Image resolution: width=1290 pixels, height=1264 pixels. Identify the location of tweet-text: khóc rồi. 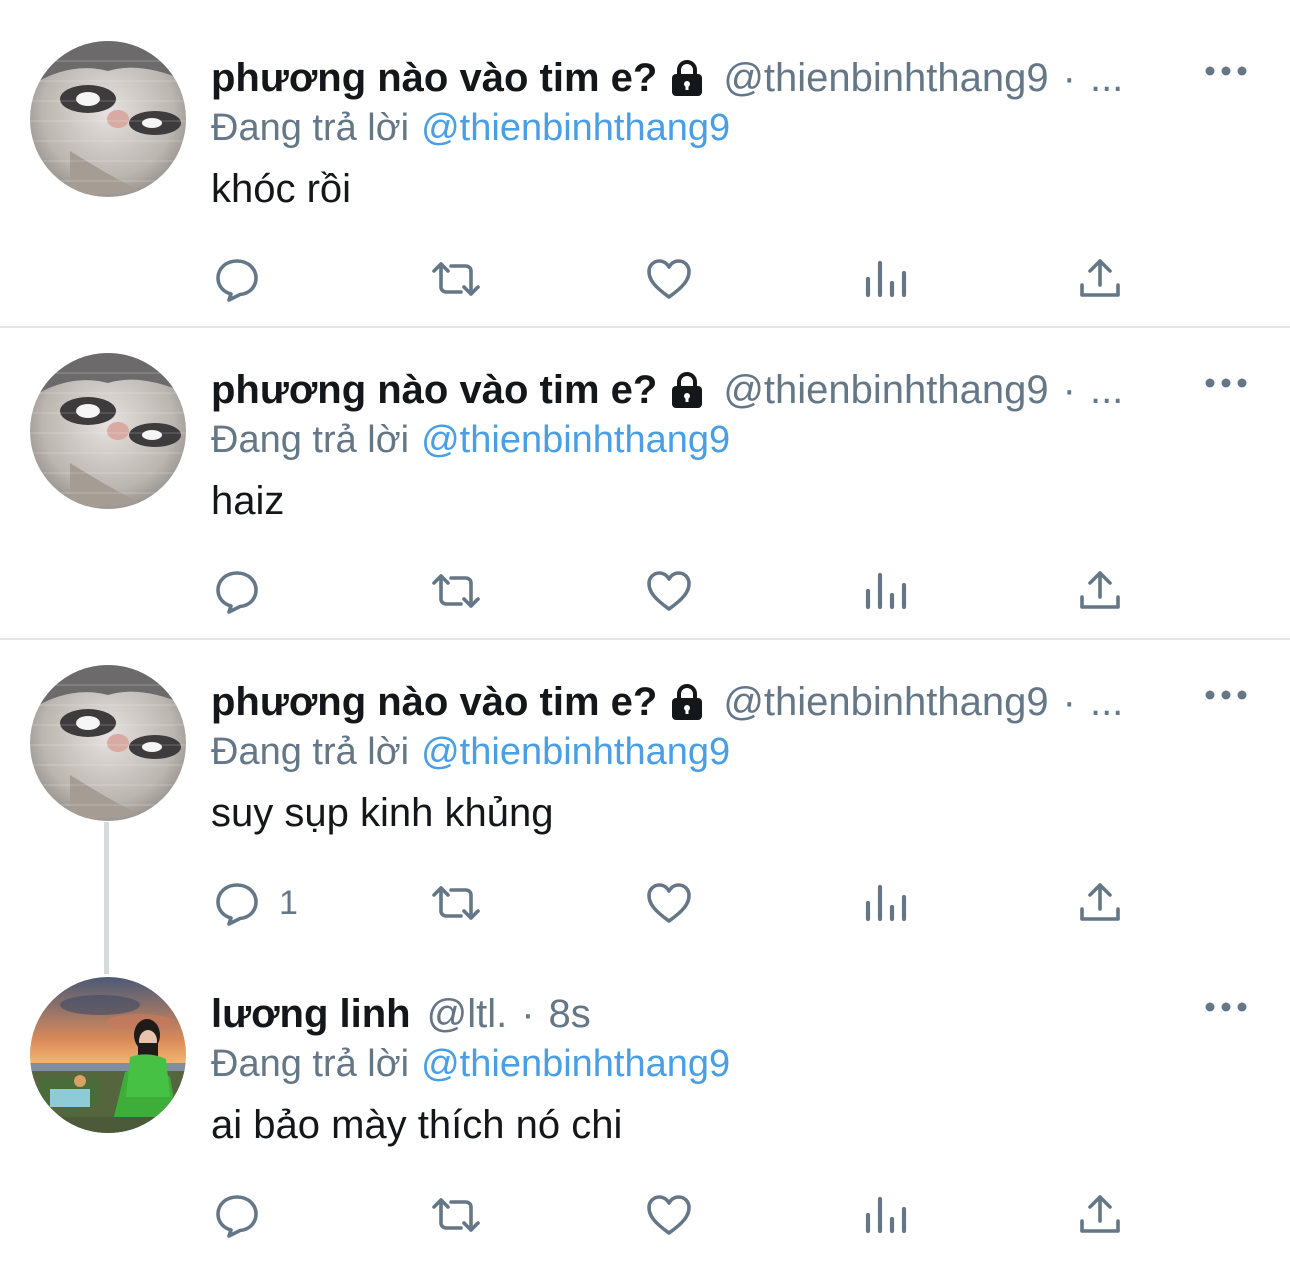
(281, 189).